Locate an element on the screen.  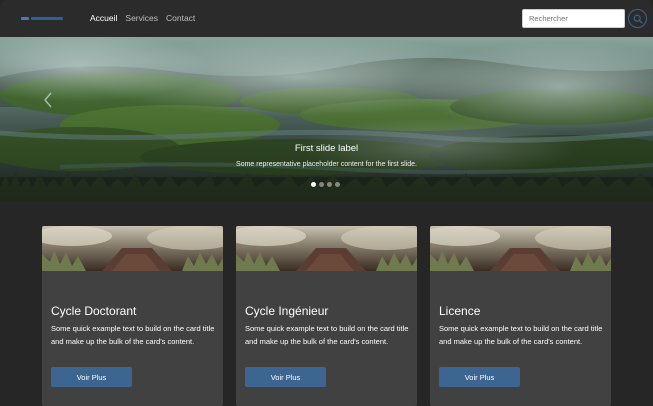
nav-links: Accueil Services Contact is located at coordinates (142, 18).